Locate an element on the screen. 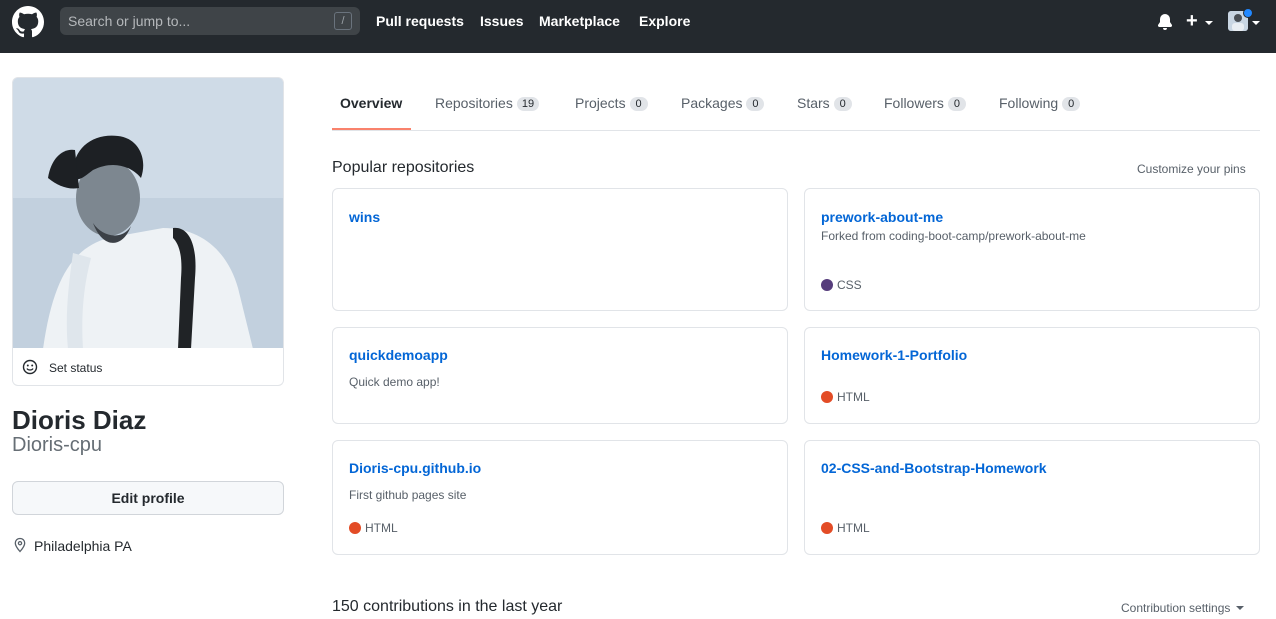  repo-name-link: Dioris-cpu.github.io is located at coordinates (415, 468).